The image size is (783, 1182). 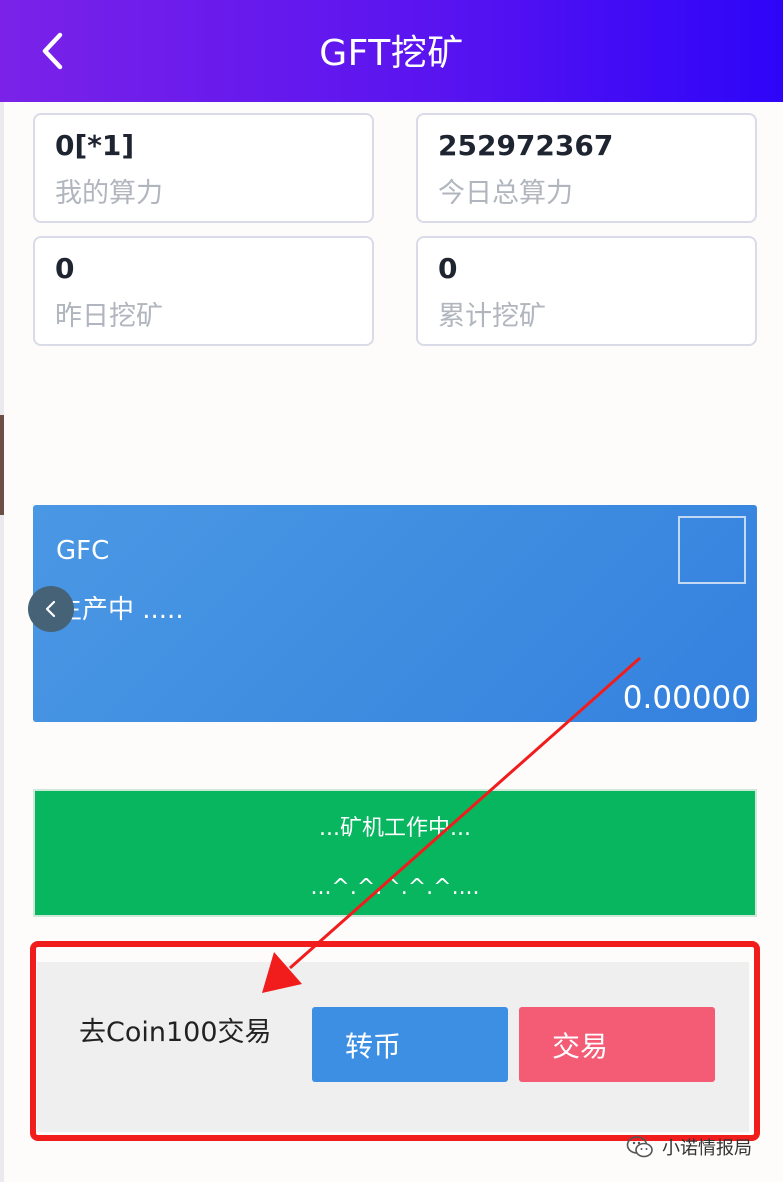 What do you see at coordinates (586, 291) in the screenshot?
I see `stat-card-total-mined: 0 累计挖矿` at bounding box center [586, 291].